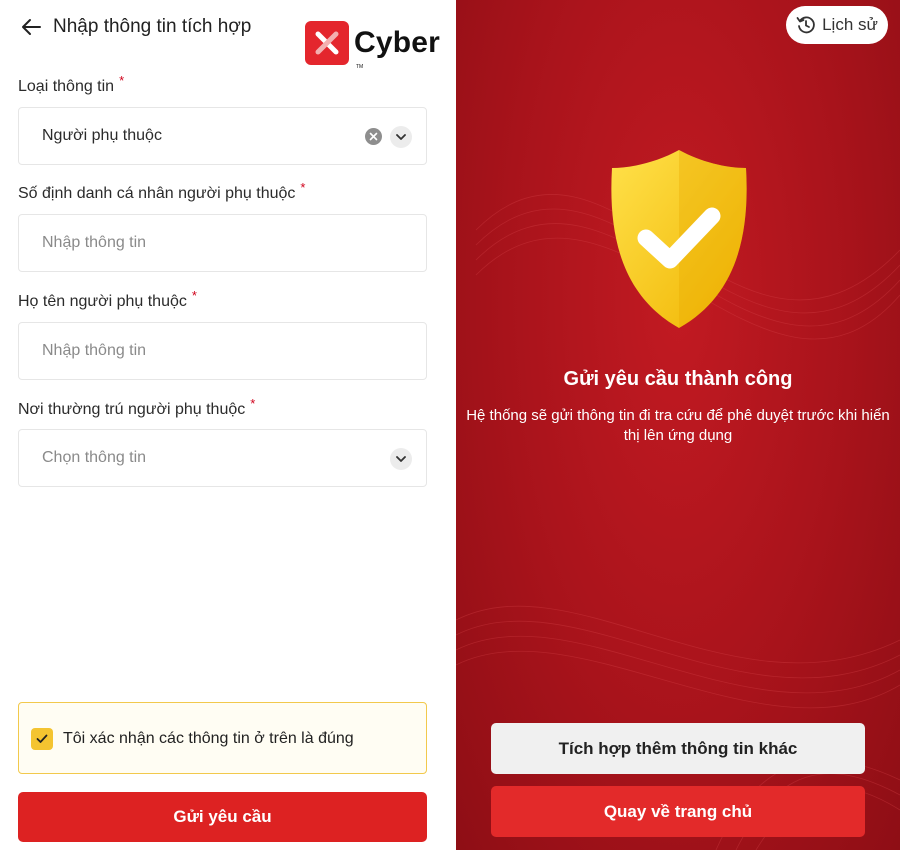 This screenshot has height=850, width=900. I want to click on submit-button: Gửi yêu cầu, so click(222, 817).